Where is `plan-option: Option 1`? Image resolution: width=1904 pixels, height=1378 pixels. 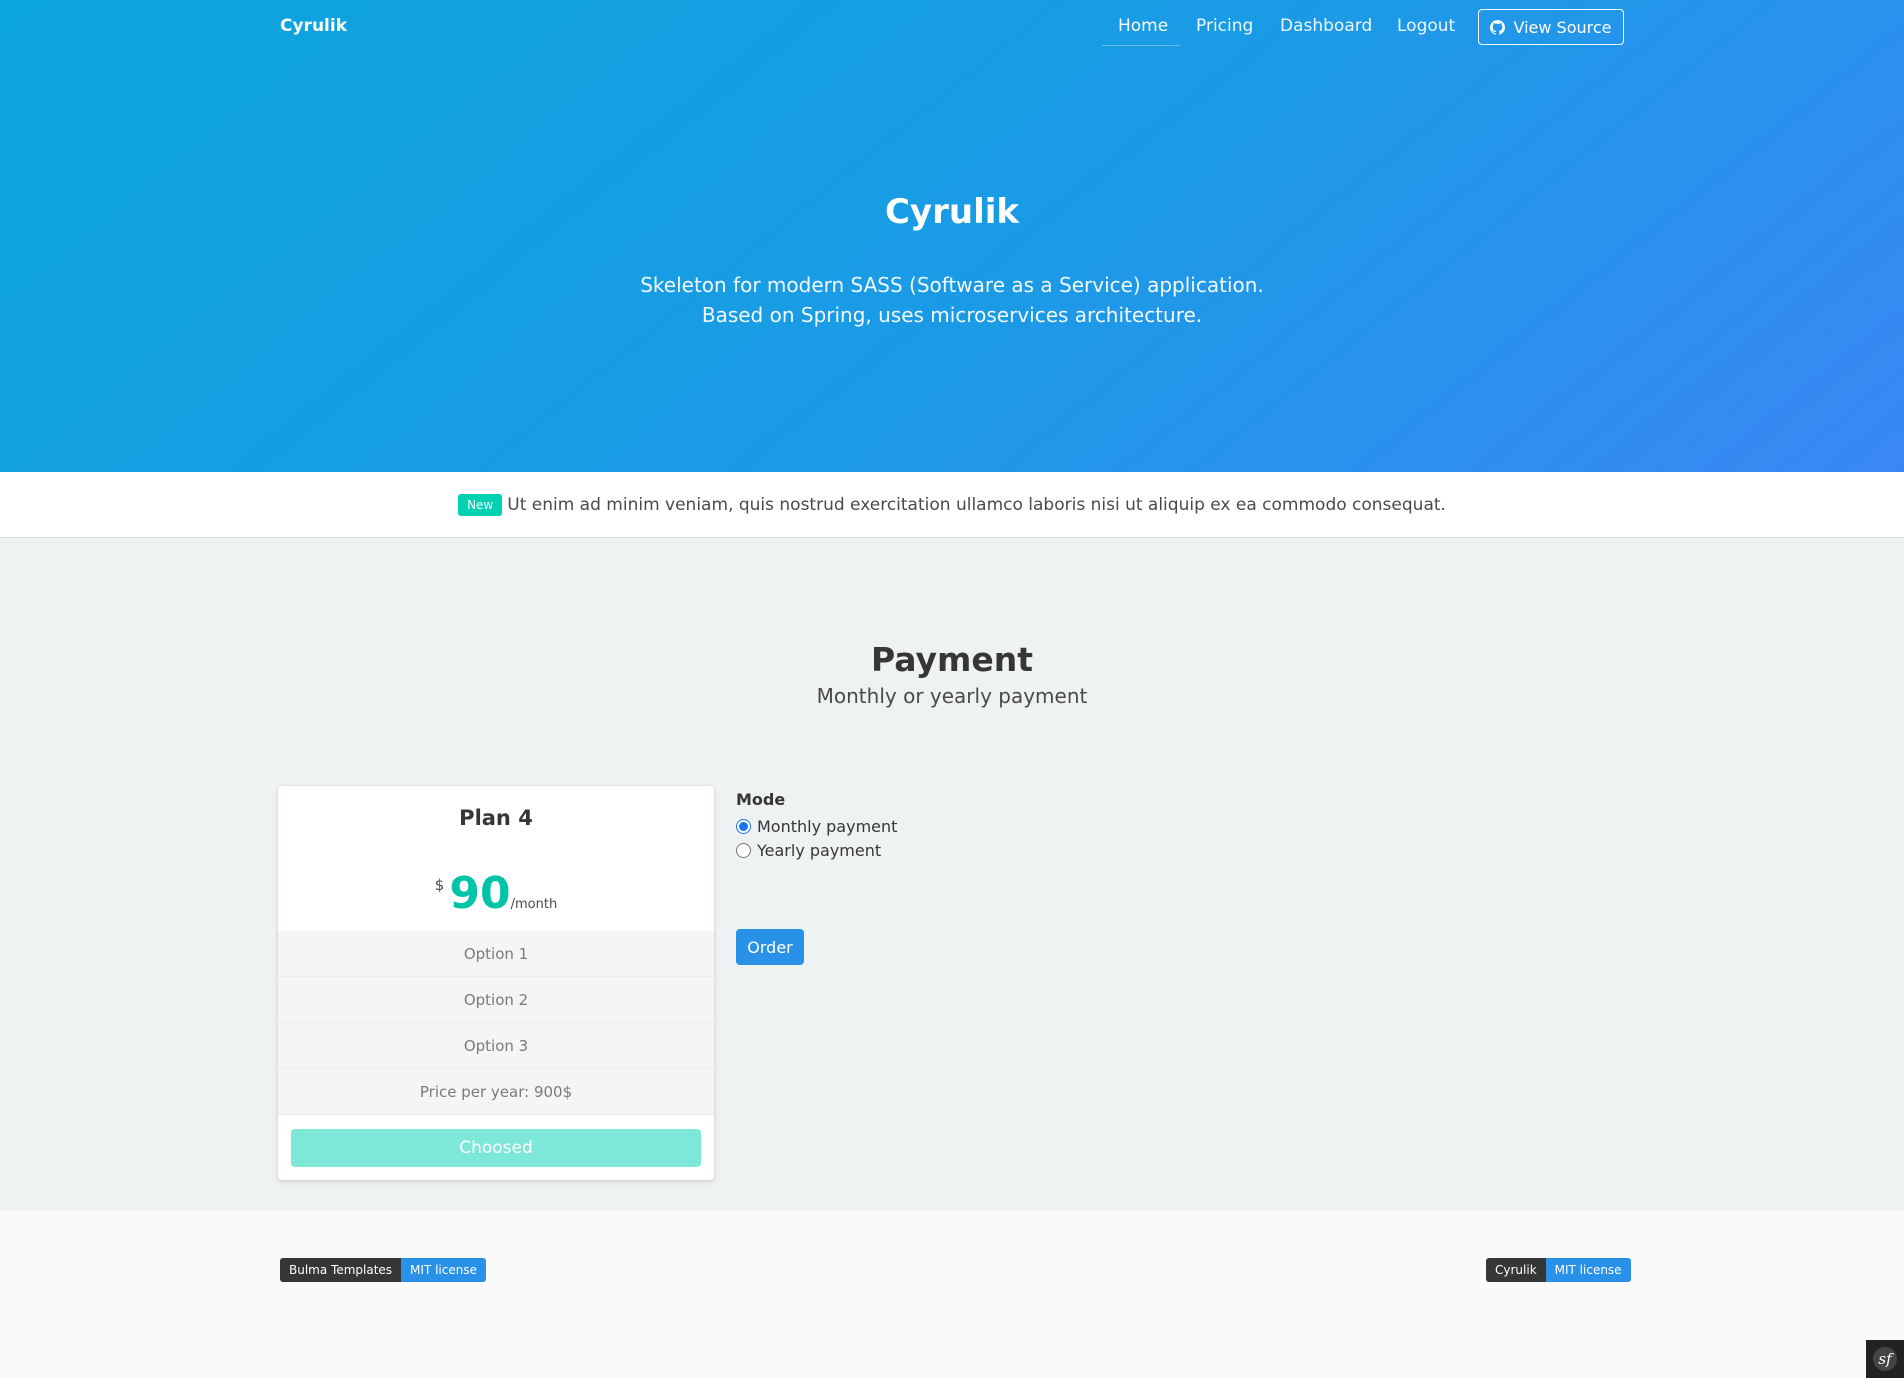
plan-option: Option 1 is located at coordinates (496, 954).